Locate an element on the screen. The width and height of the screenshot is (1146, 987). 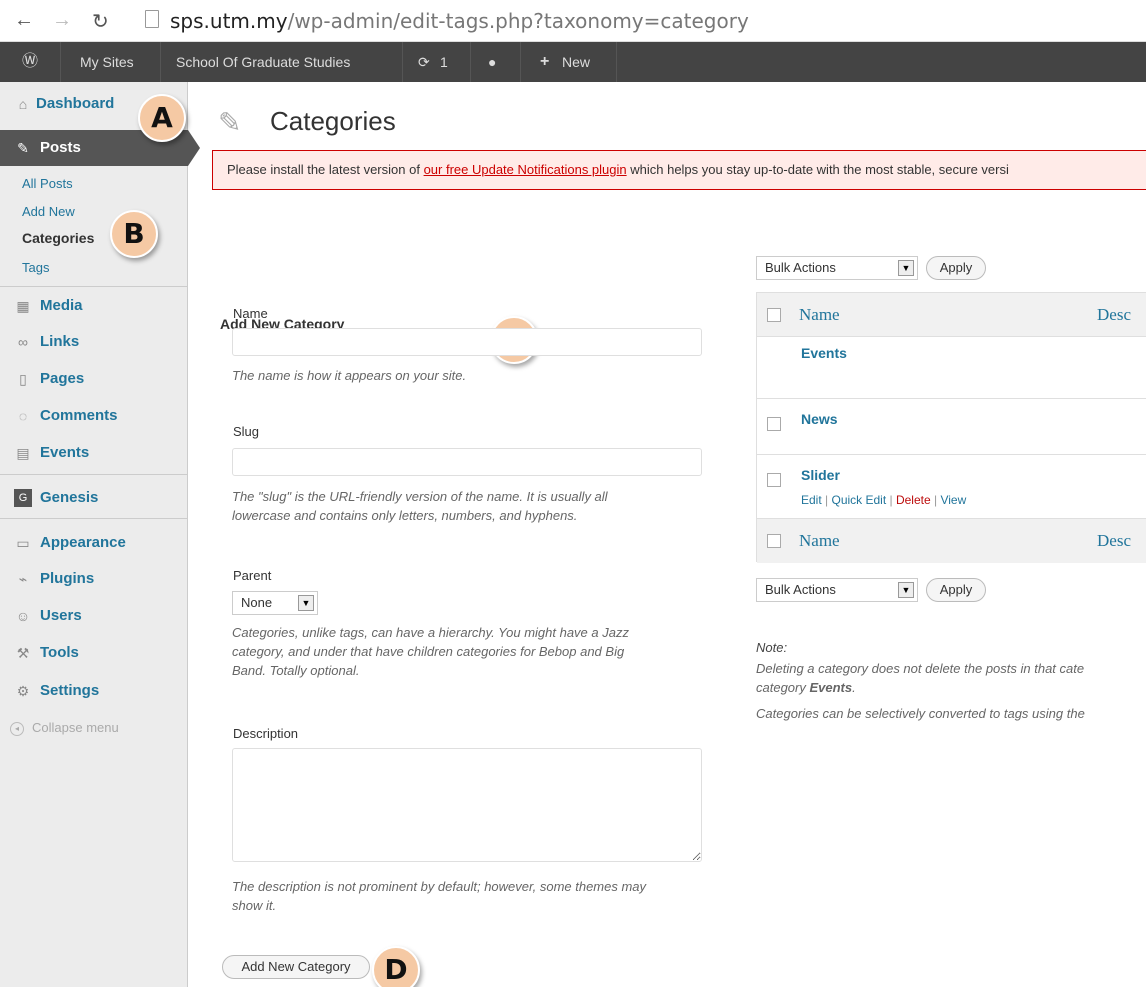
submenu-add-new: Add New is located at coordinates (48, 211).